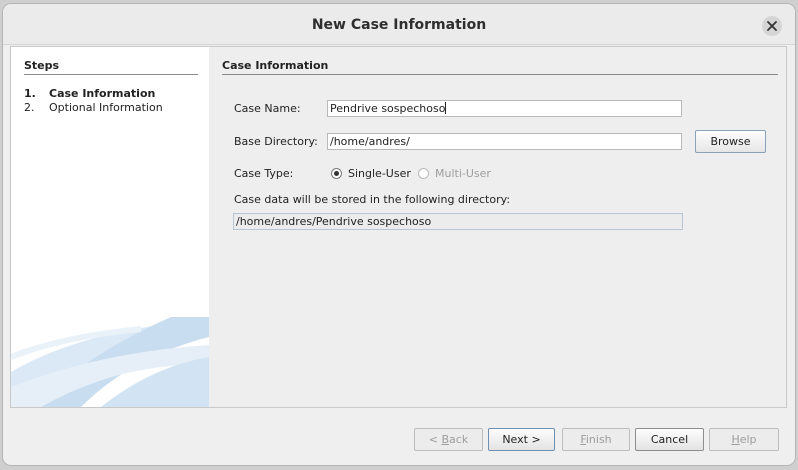 The image size is (798, 470). I want to click on section-title: Case Information, so click(500, 67).